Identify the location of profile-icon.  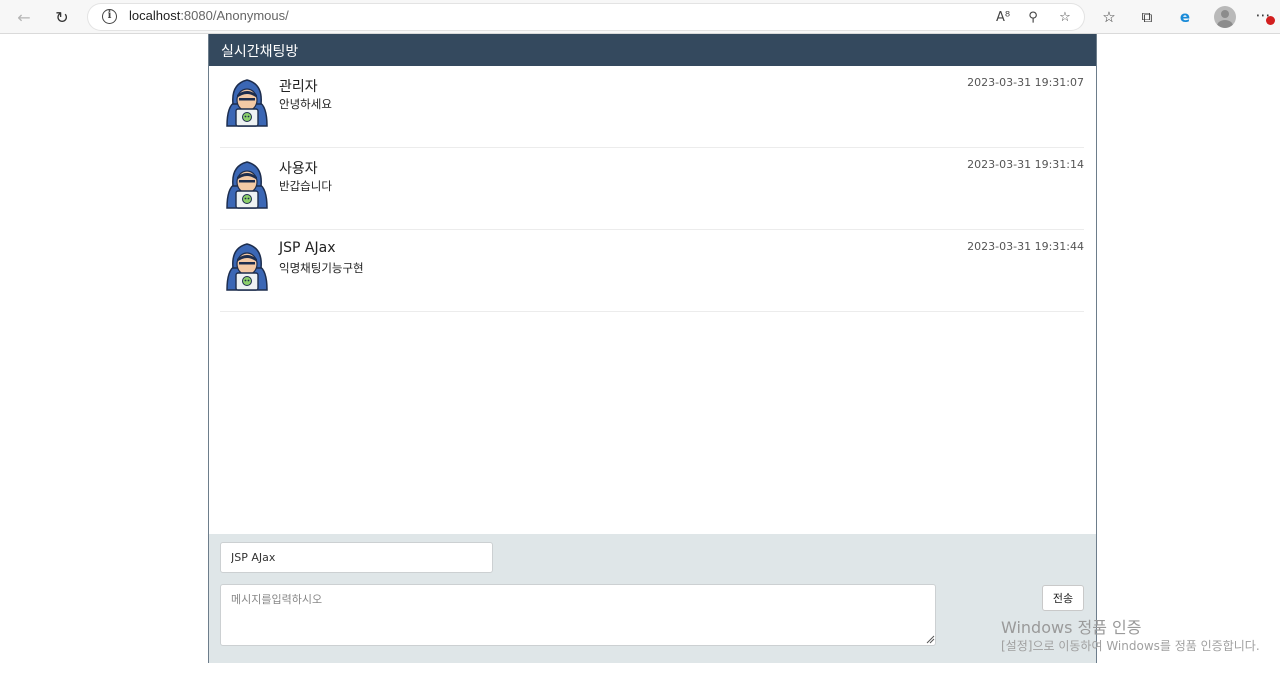
(1225, 17).